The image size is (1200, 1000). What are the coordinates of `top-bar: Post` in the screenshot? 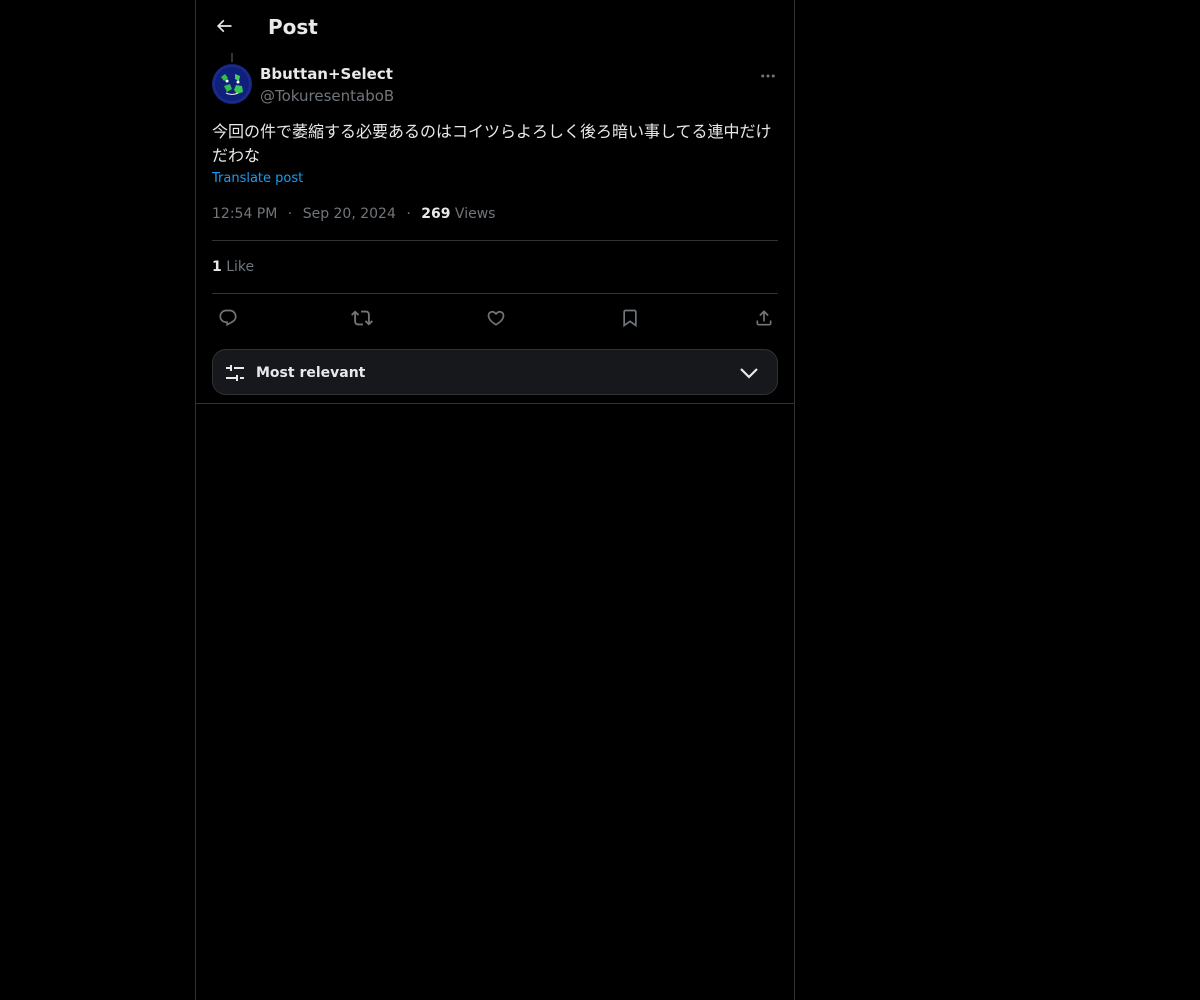 It's located at (495, 26).